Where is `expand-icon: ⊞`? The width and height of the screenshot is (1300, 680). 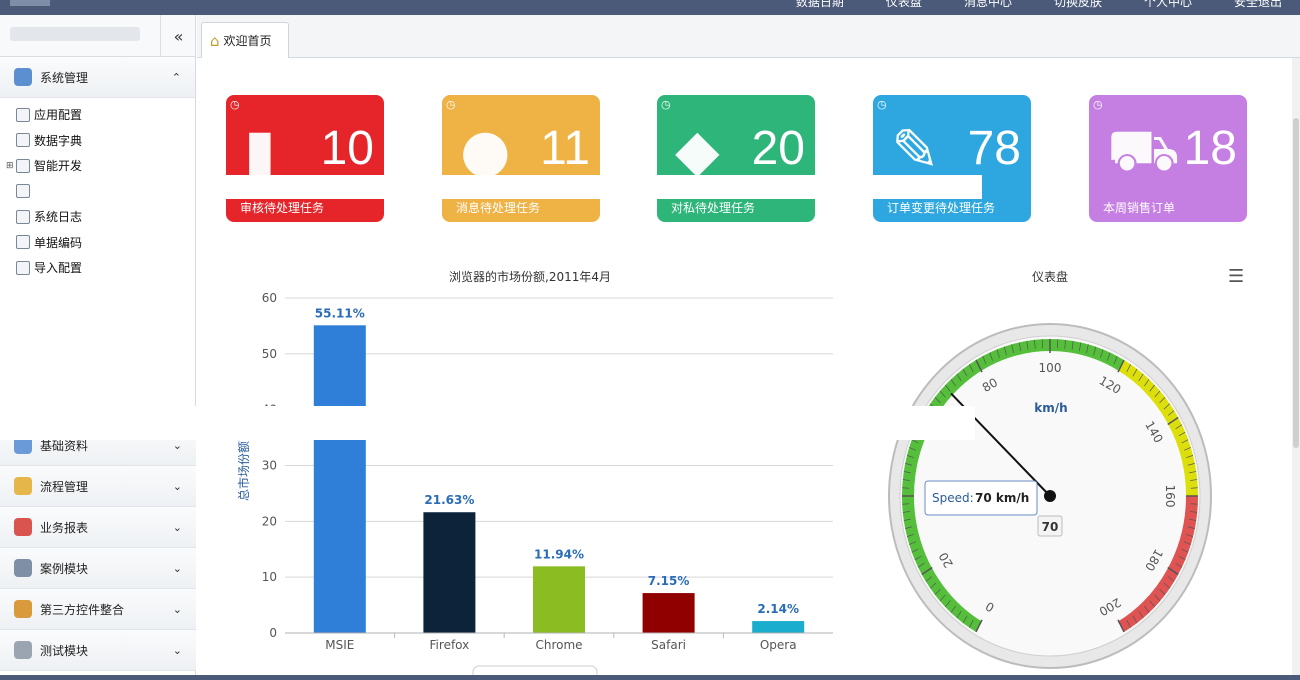
expand-icon: ⊞ is located at coordinates (10, 166).